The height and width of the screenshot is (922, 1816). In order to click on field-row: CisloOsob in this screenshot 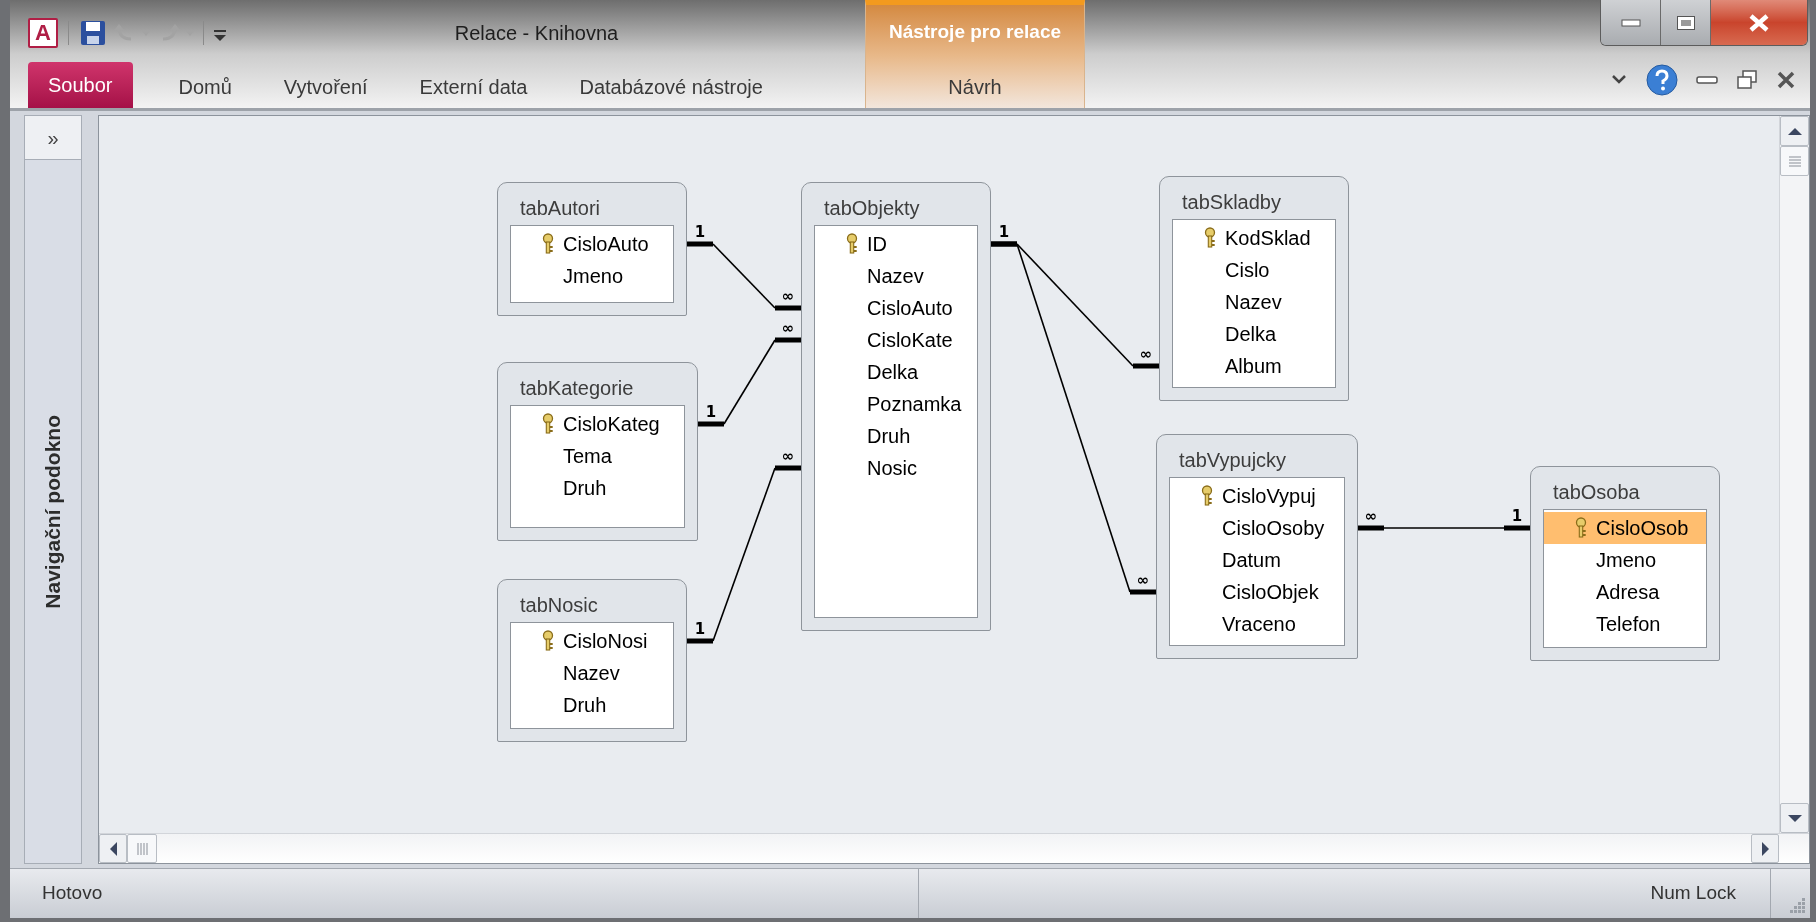, I will do `click(1625, 528)`.